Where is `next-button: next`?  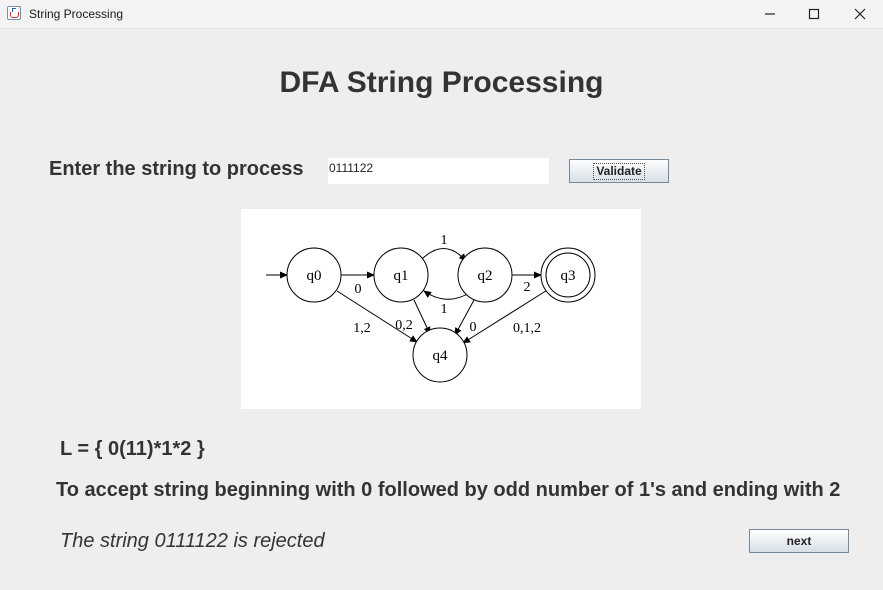 next-button: next is located at coordinates (799, 541).